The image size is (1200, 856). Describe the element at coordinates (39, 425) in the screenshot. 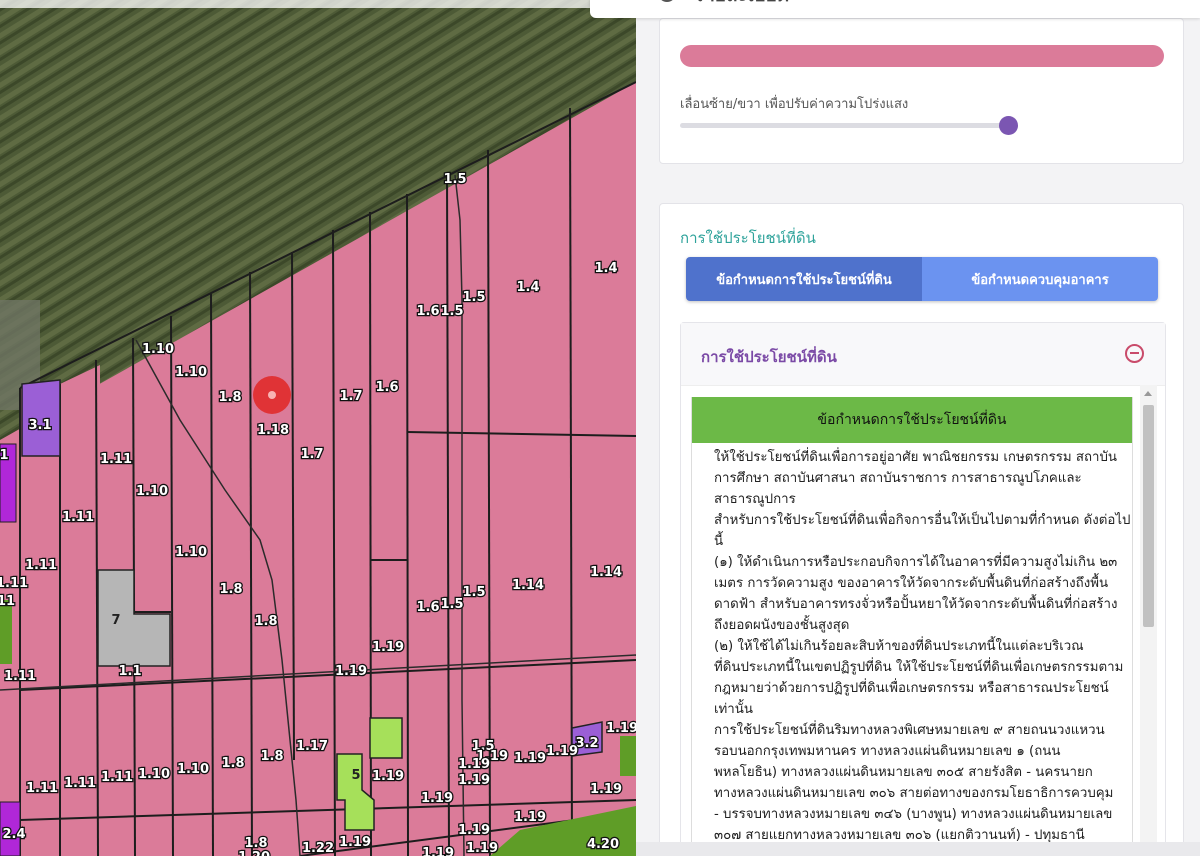

I see `zone-label: 3.1` at that location.